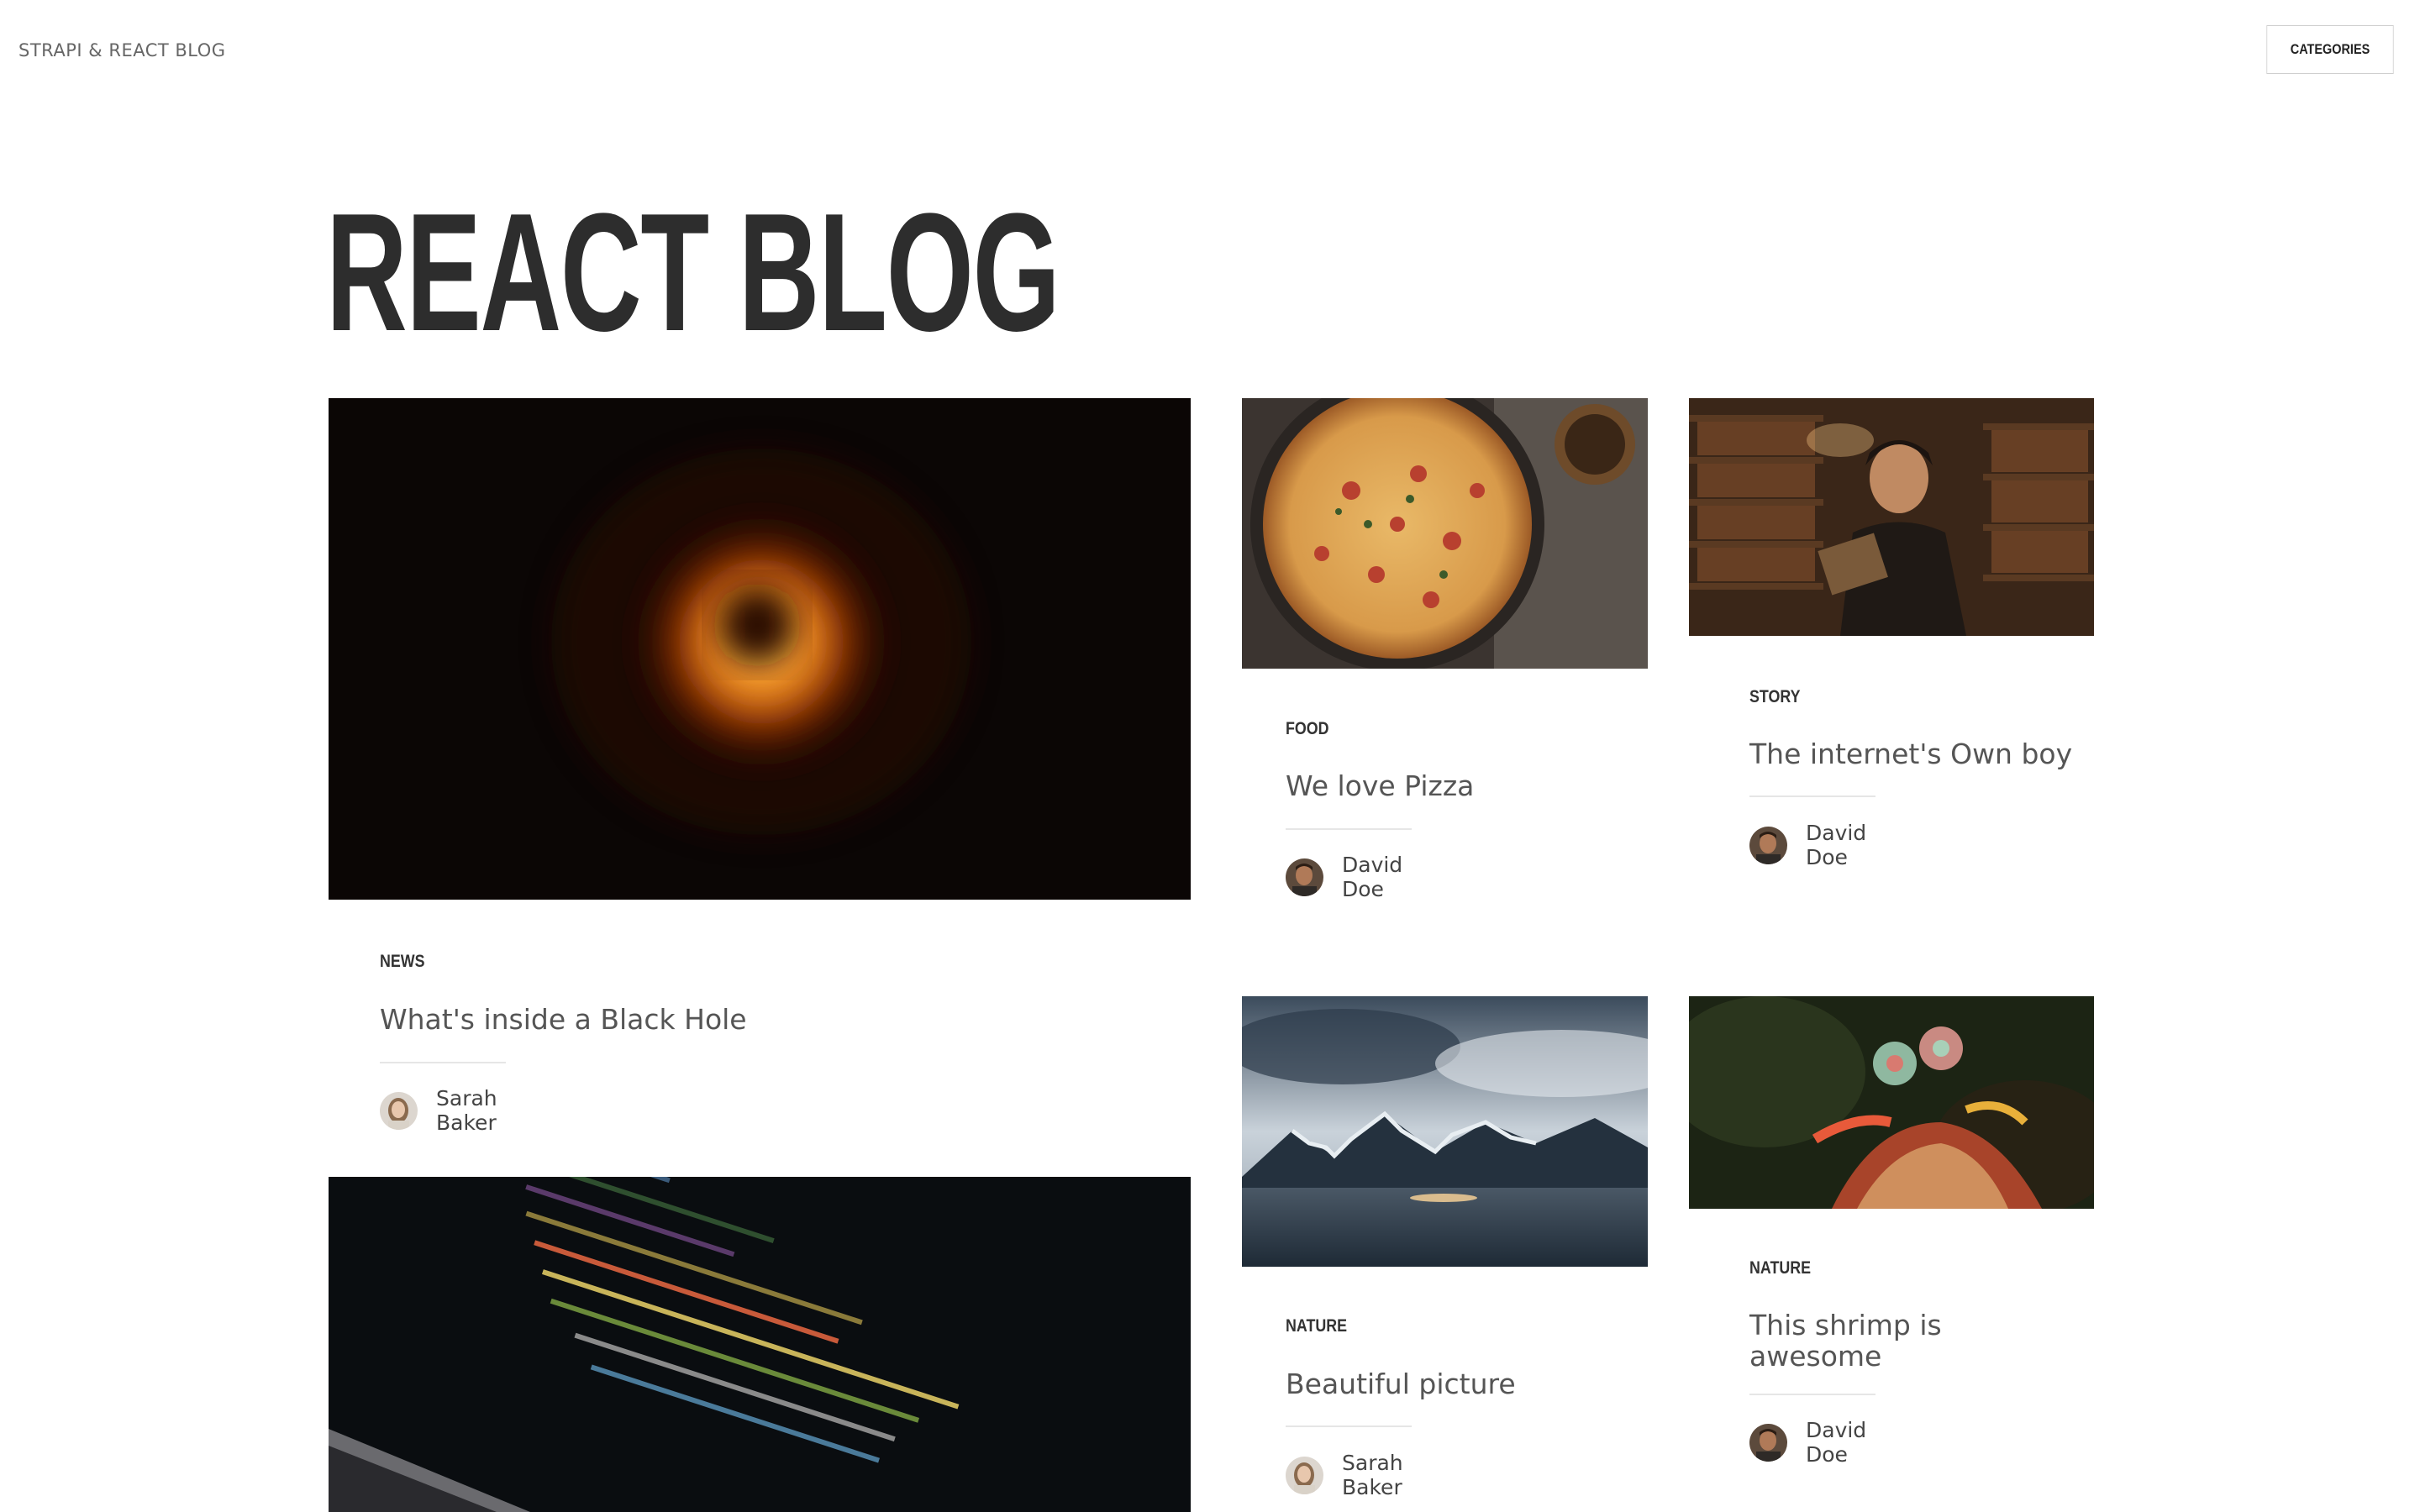 The height and width of the screenshot is (1512, 2420). Describe the element at coordinates (1859, 1341) in the screenshot. I see `article-title: This shrimp is awesome` at that location.